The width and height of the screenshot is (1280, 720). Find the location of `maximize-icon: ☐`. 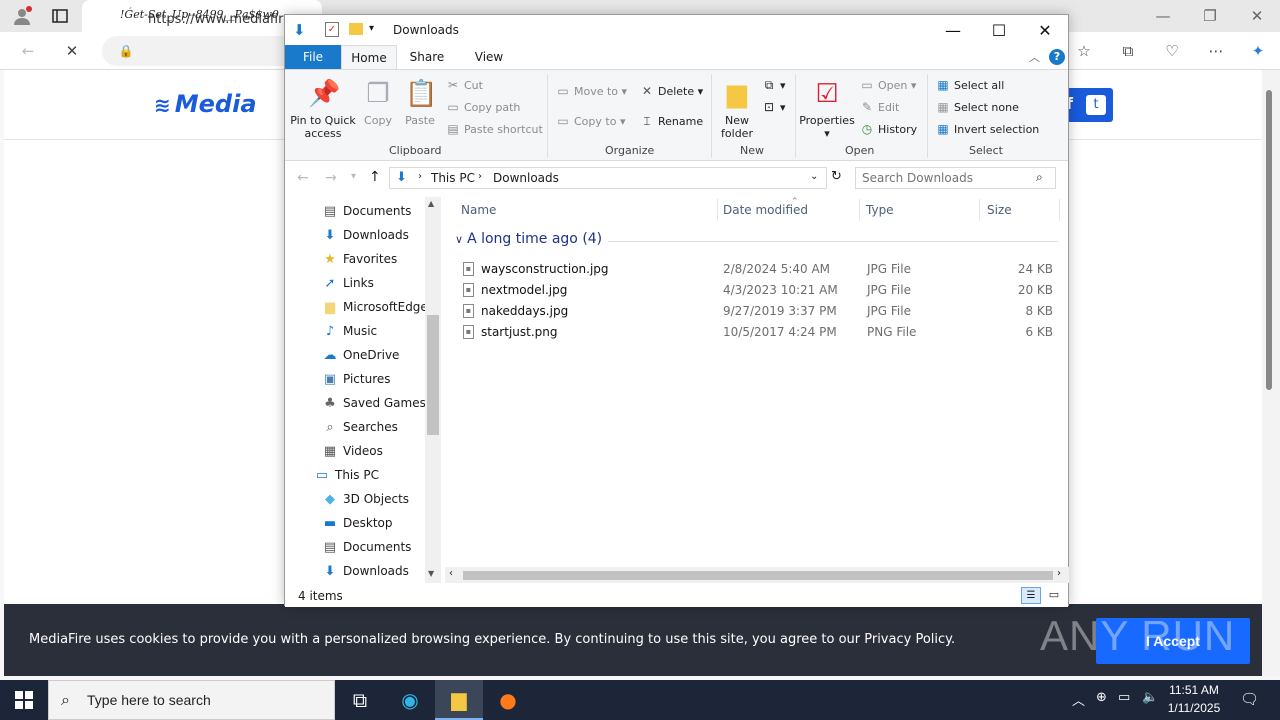

maximize-icon: ☐ is located at coordinates (999, 30).